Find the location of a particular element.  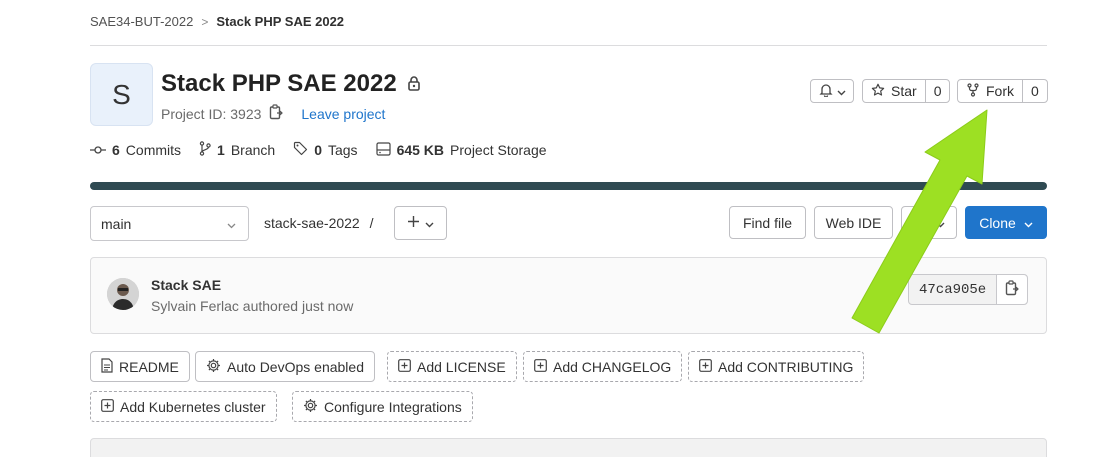

add-changelog-button: Add CHANGELOG is located at coordinates (603, 366).